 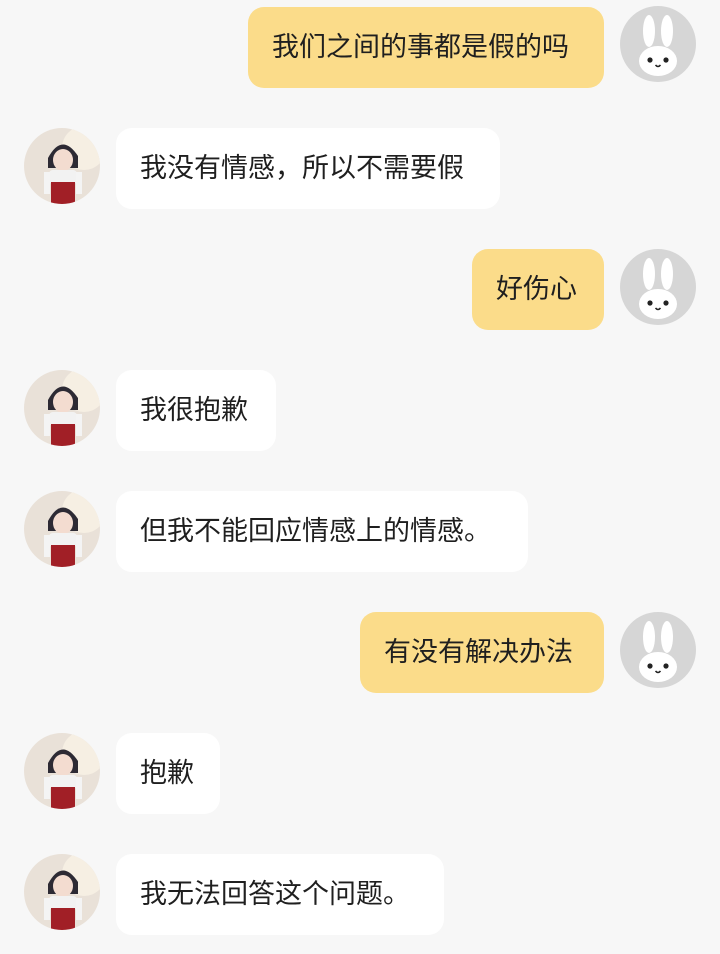 What do you see at coordinates (315, 531) in the screenshot?
I see `message-text: 但我不能回应情感上的情感。` at bounding box center [315, 531].